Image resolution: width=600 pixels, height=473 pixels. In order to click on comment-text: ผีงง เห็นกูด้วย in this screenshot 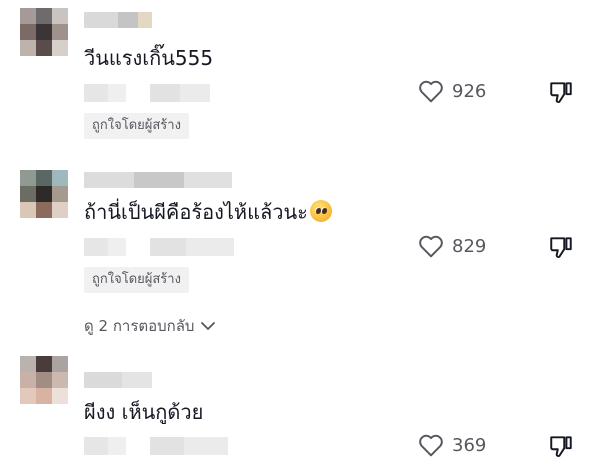, I will do `click(144, 412)`.